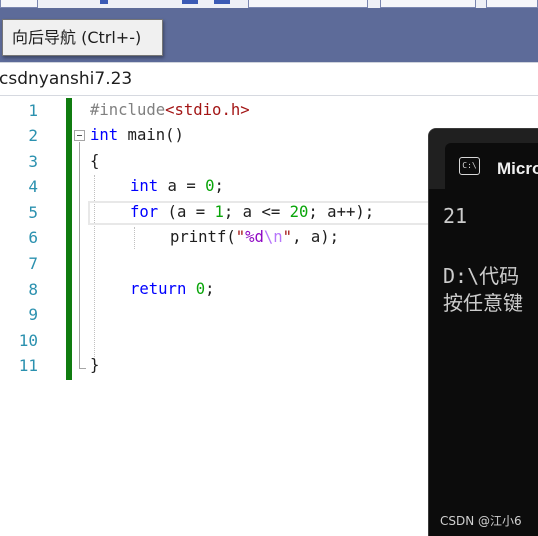 The width and height of the screenshot is (538, 536). Describe the element at coordinates (33, 314) in the screenshot. I see `line-number: 9` at that location.